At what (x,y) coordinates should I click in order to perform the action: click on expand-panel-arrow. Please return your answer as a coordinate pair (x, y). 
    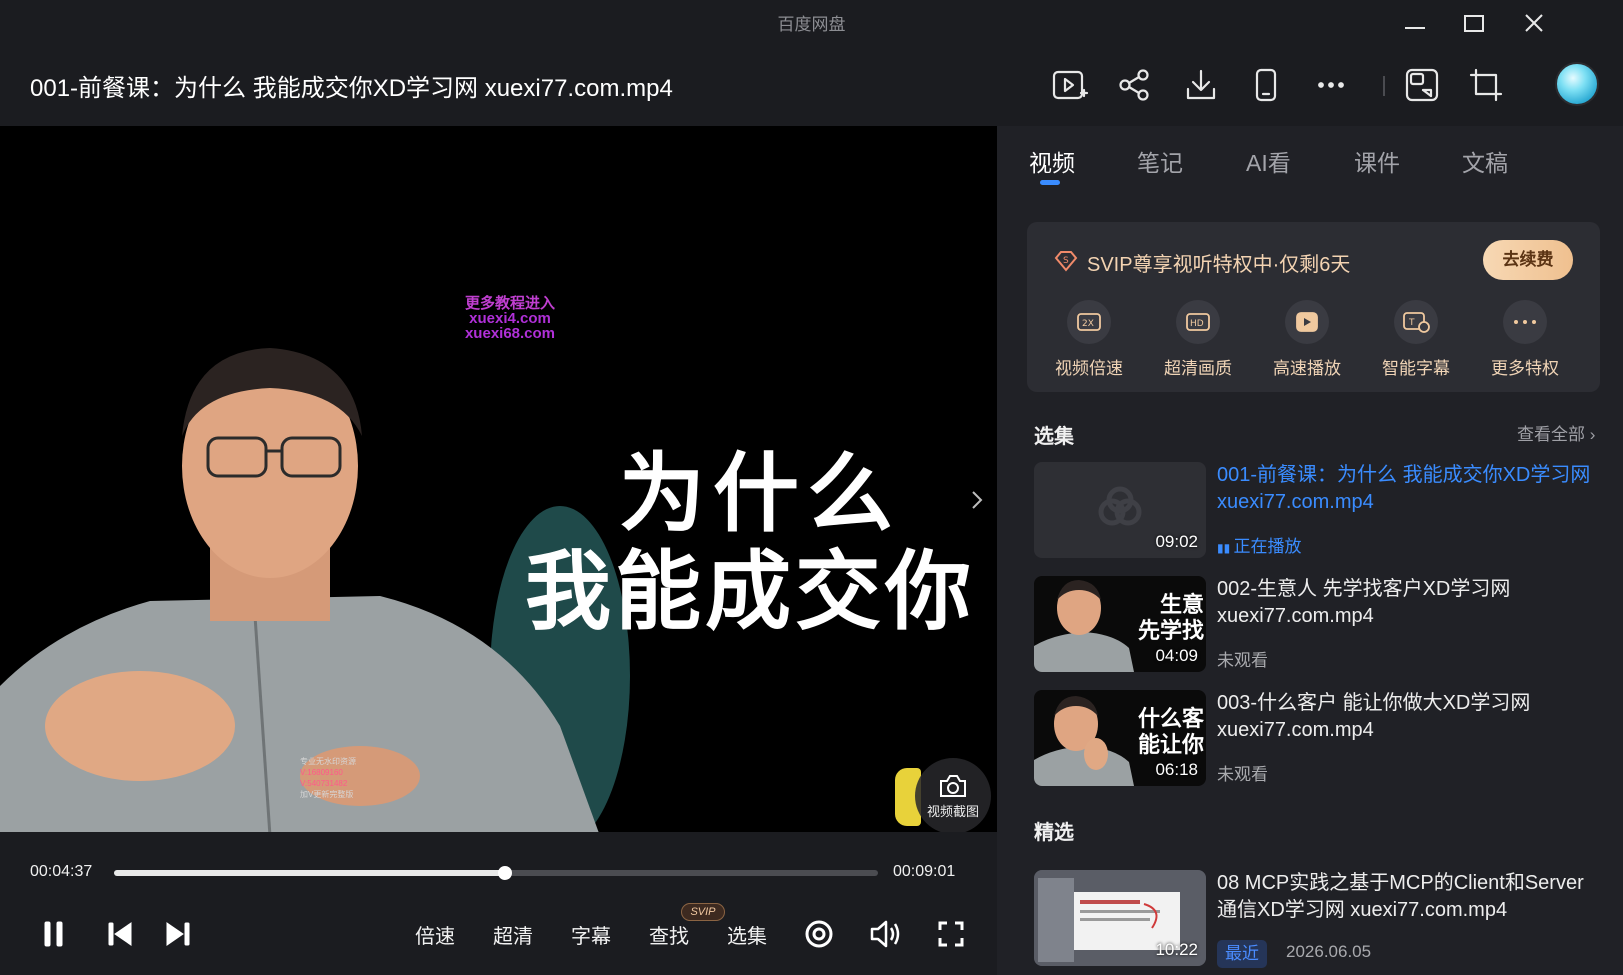
    Looking at the image, I should click on (977, 502).